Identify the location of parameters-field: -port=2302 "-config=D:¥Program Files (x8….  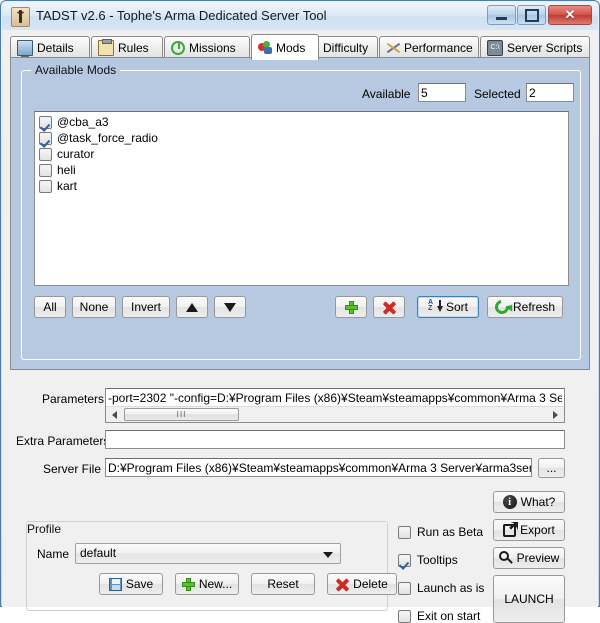
(335, 405).